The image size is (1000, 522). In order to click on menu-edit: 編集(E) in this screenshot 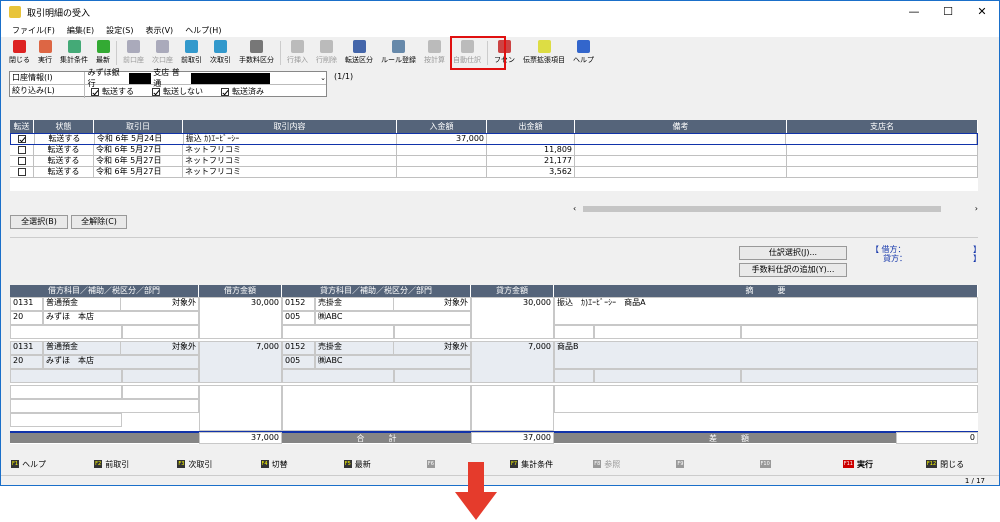, I will do `click(80, 30)`.